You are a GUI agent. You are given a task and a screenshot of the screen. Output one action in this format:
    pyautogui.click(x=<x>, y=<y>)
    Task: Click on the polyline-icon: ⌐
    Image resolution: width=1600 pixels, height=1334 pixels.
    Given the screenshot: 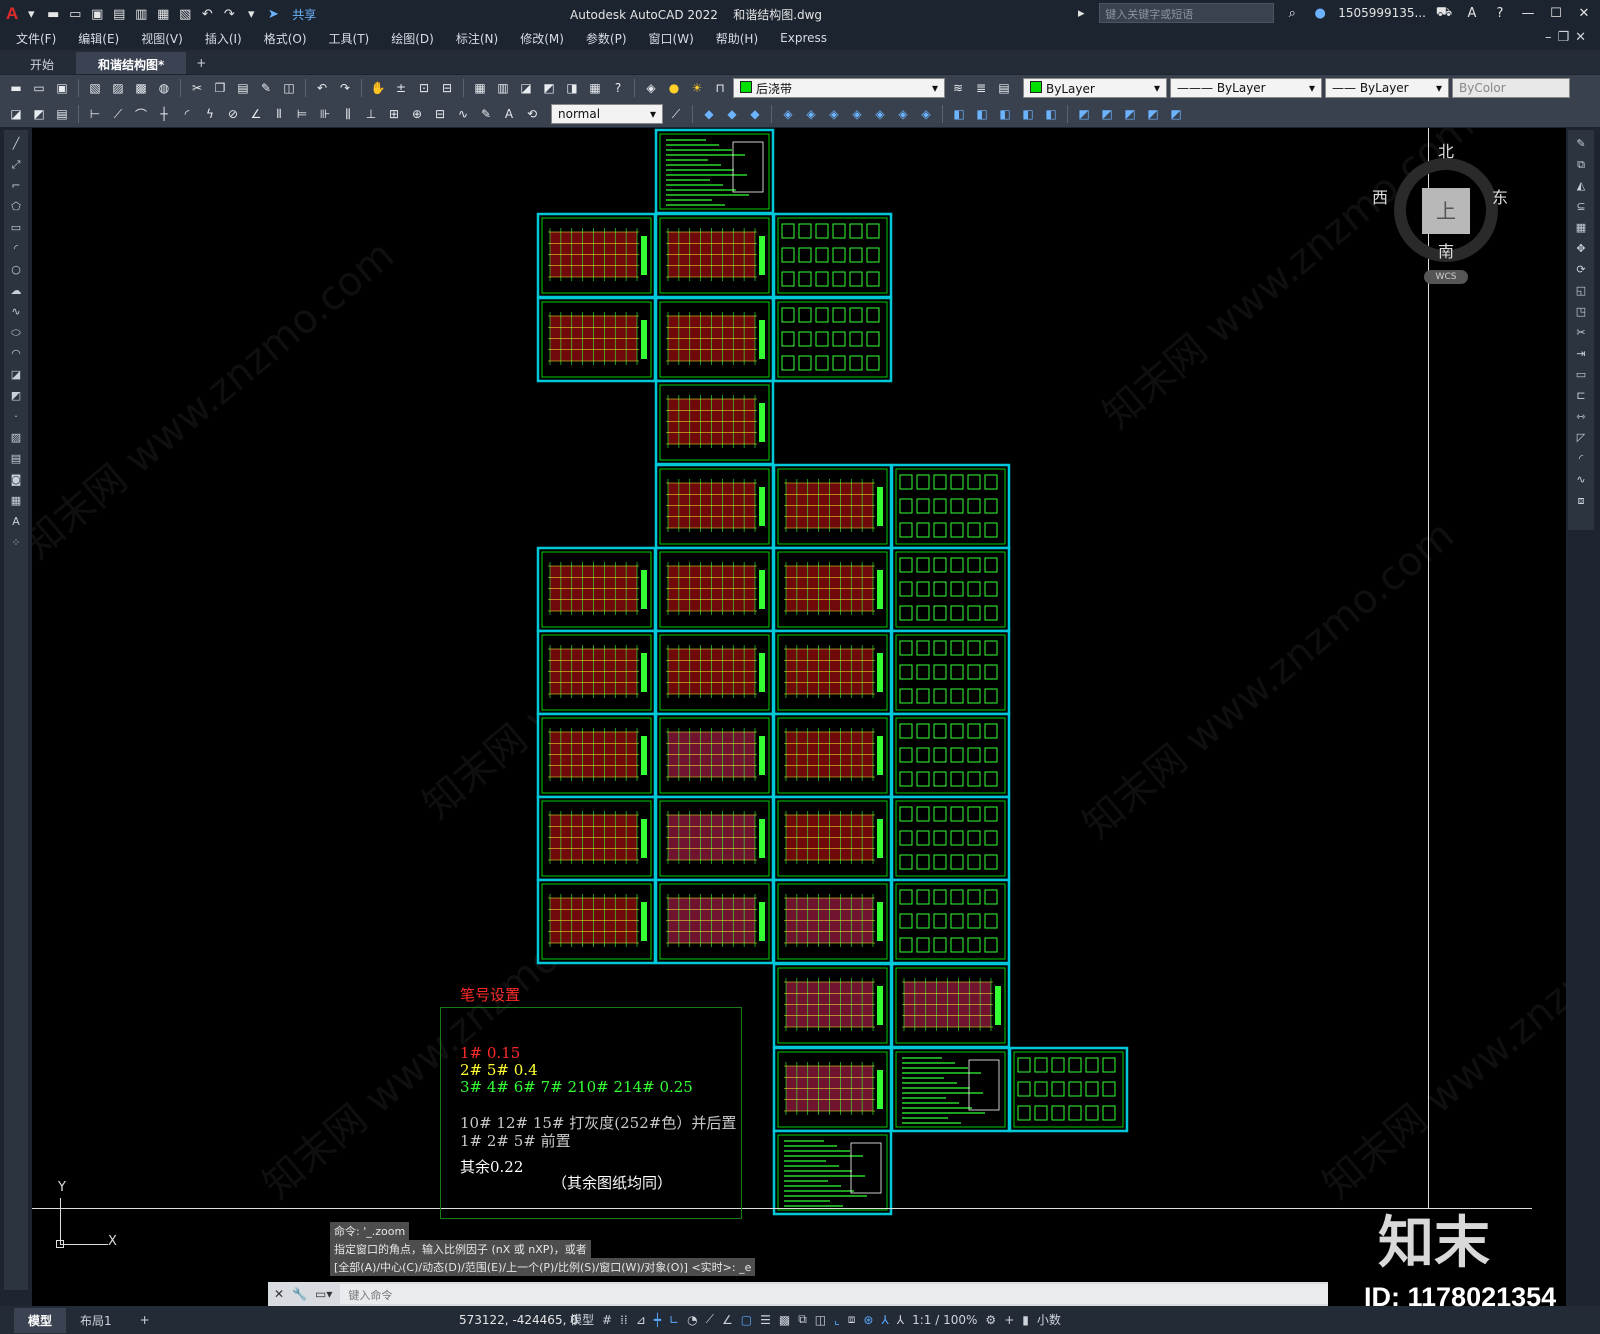 What is the action you would take?
    pyautogui.click(x=16, y=186)
    